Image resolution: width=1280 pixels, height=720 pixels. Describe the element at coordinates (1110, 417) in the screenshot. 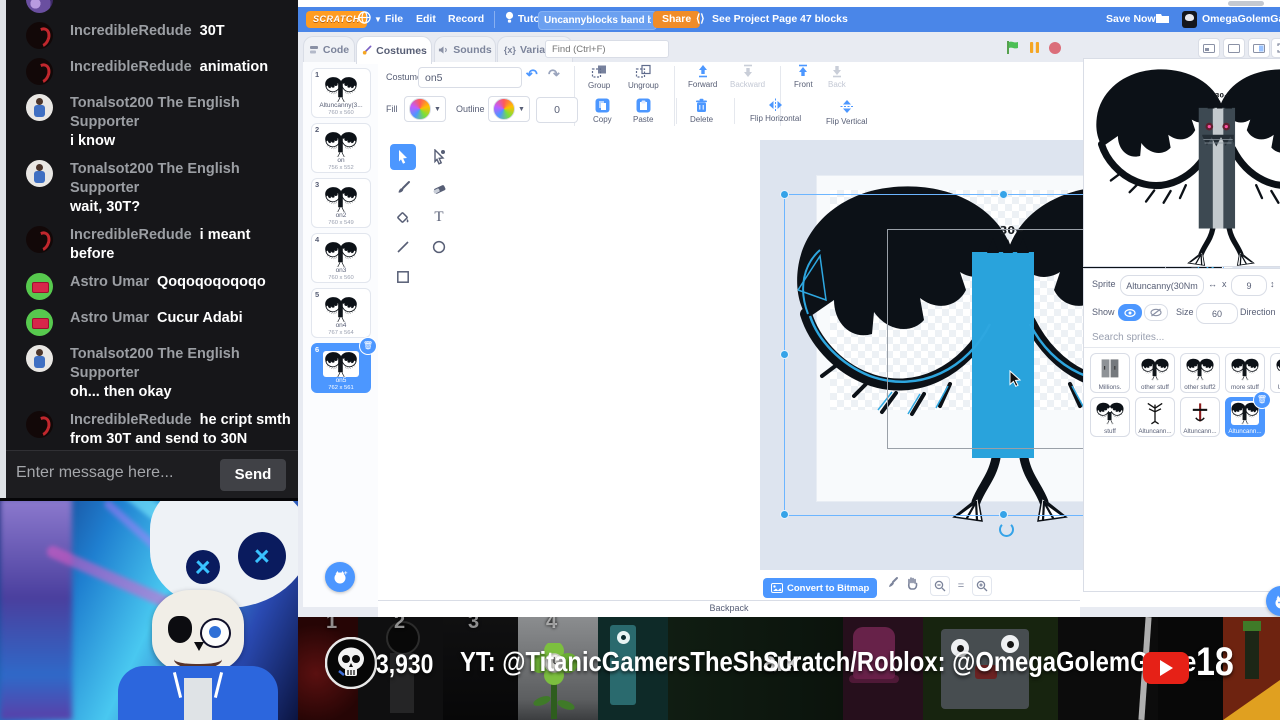

I see `sprite-card: stuff` at that location.